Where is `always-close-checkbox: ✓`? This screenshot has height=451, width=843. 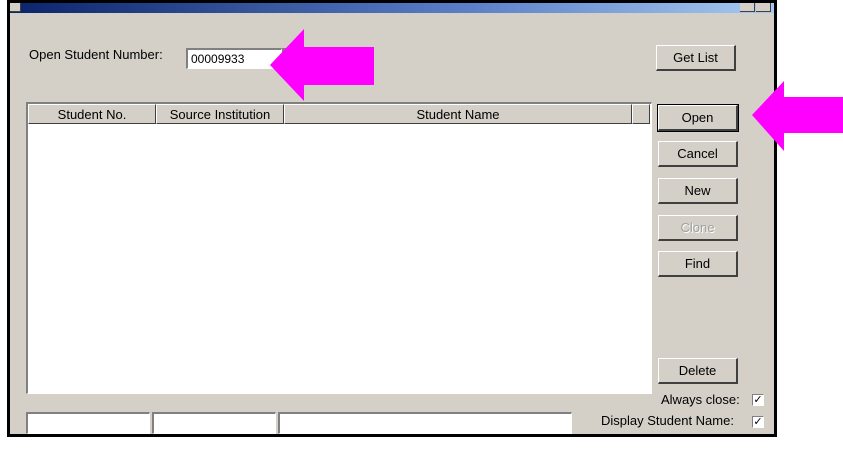
always-close-checkbox: ✓ is located at coordinates (758, 400).